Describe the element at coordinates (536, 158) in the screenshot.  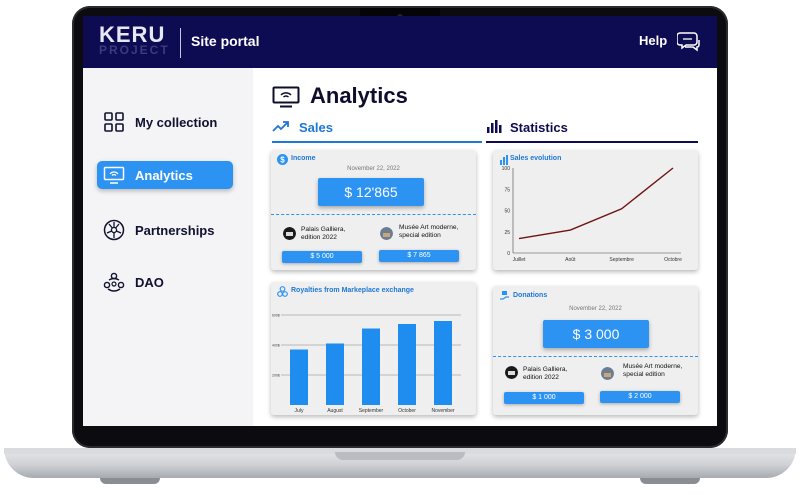
I see `card-title: Sales evolution` at that location.